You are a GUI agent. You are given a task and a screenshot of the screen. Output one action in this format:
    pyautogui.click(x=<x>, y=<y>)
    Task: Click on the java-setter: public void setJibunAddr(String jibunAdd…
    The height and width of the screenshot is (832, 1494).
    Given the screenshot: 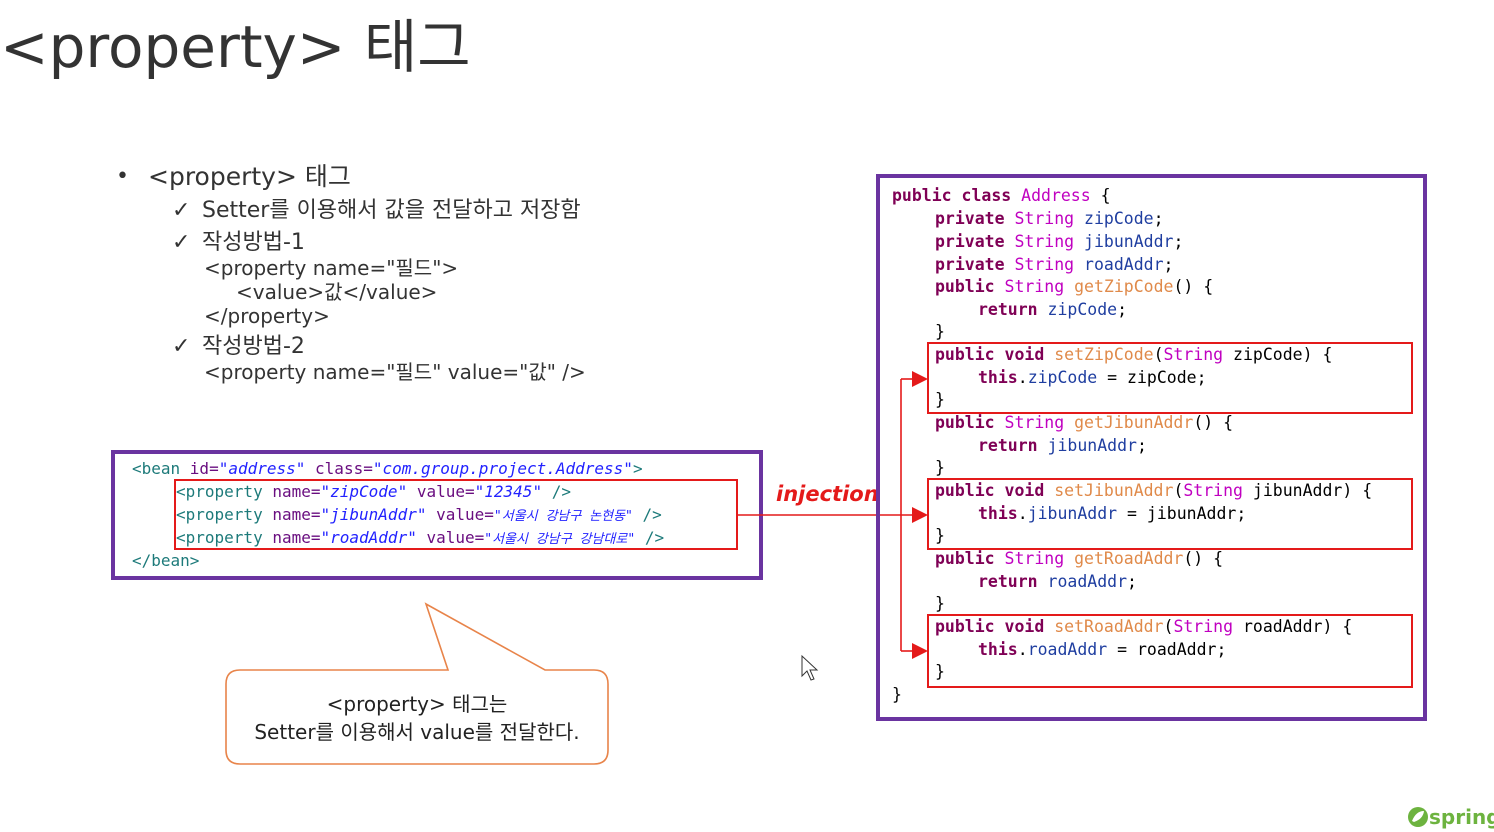 What is the action you would take?
    pyautogui.click(x=1154, y=490)
    